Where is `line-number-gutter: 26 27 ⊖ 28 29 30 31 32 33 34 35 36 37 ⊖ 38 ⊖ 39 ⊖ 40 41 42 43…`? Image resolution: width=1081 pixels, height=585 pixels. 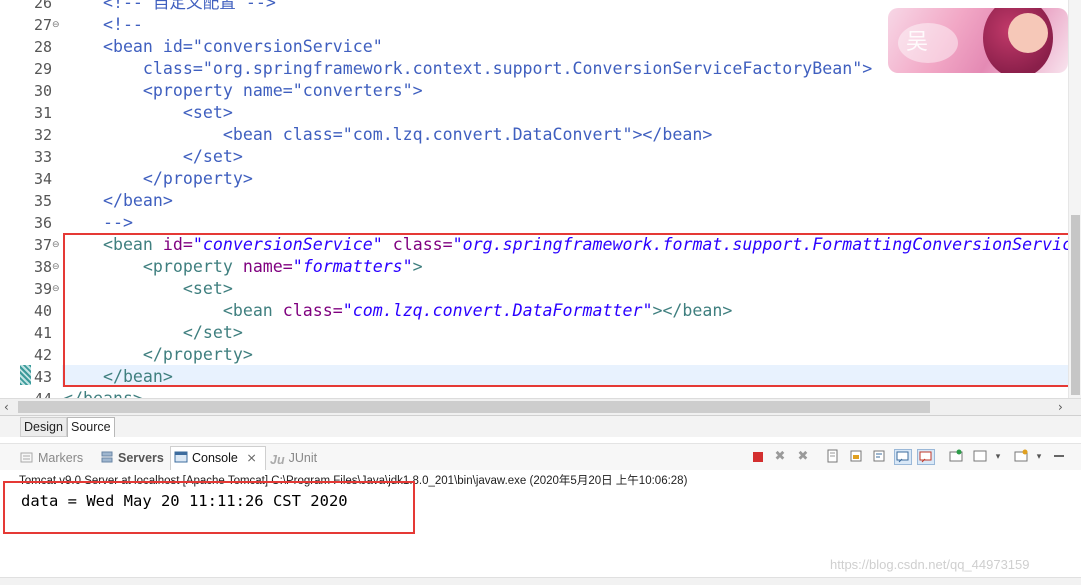 line-number-gutter: 26 27 ⊖ 28 29 30 31 32 33 34 35 36 37 ⊖ 38 ⊖ 39 ⊖ 40 41 42 43… is located at coordinates (31, 199).